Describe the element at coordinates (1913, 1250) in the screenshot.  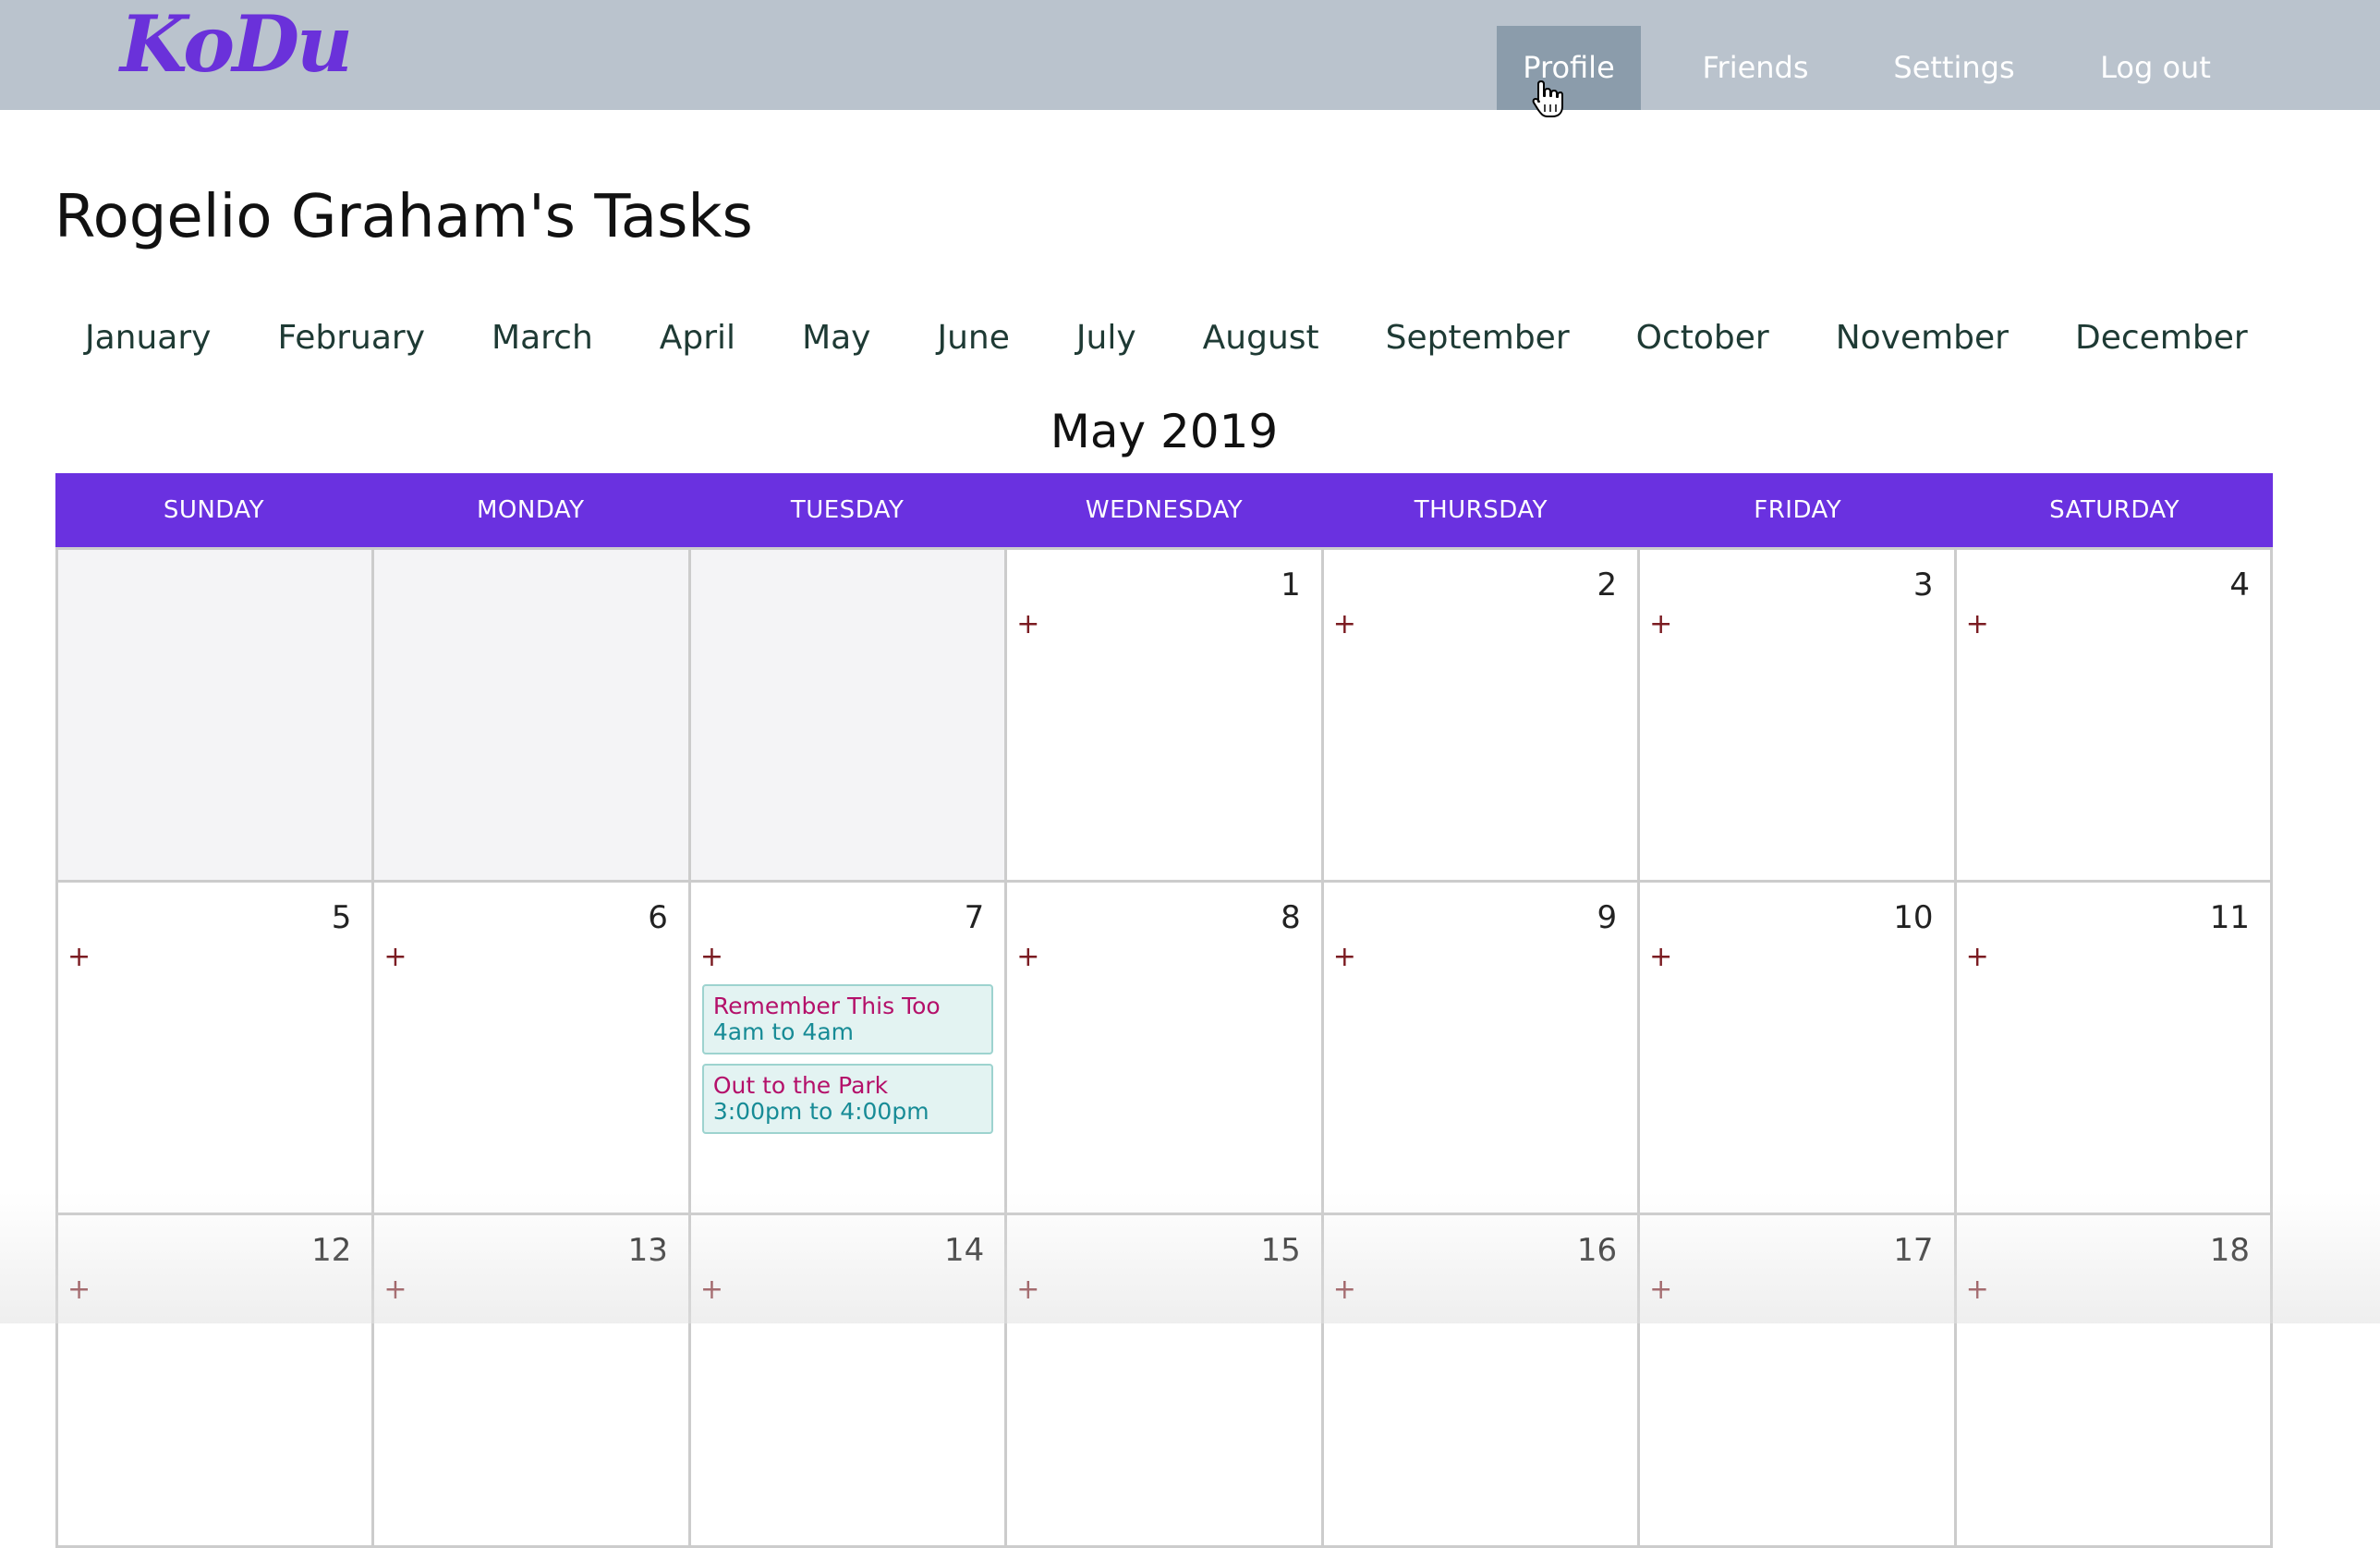
I see `day-number: 17` at that location.